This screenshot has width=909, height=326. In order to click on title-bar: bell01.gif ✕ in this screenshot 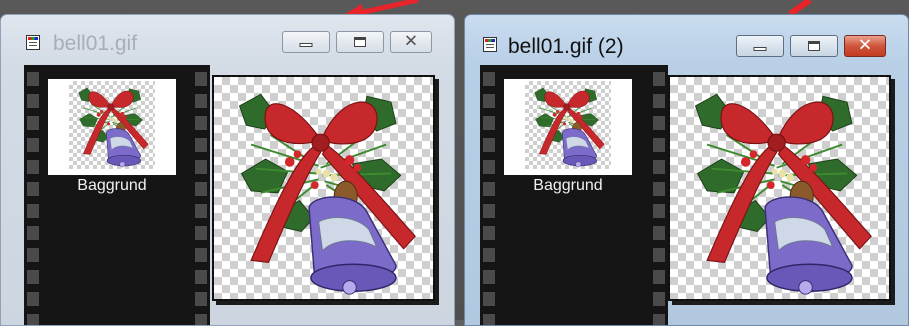, I will do `click(227, 37)`.